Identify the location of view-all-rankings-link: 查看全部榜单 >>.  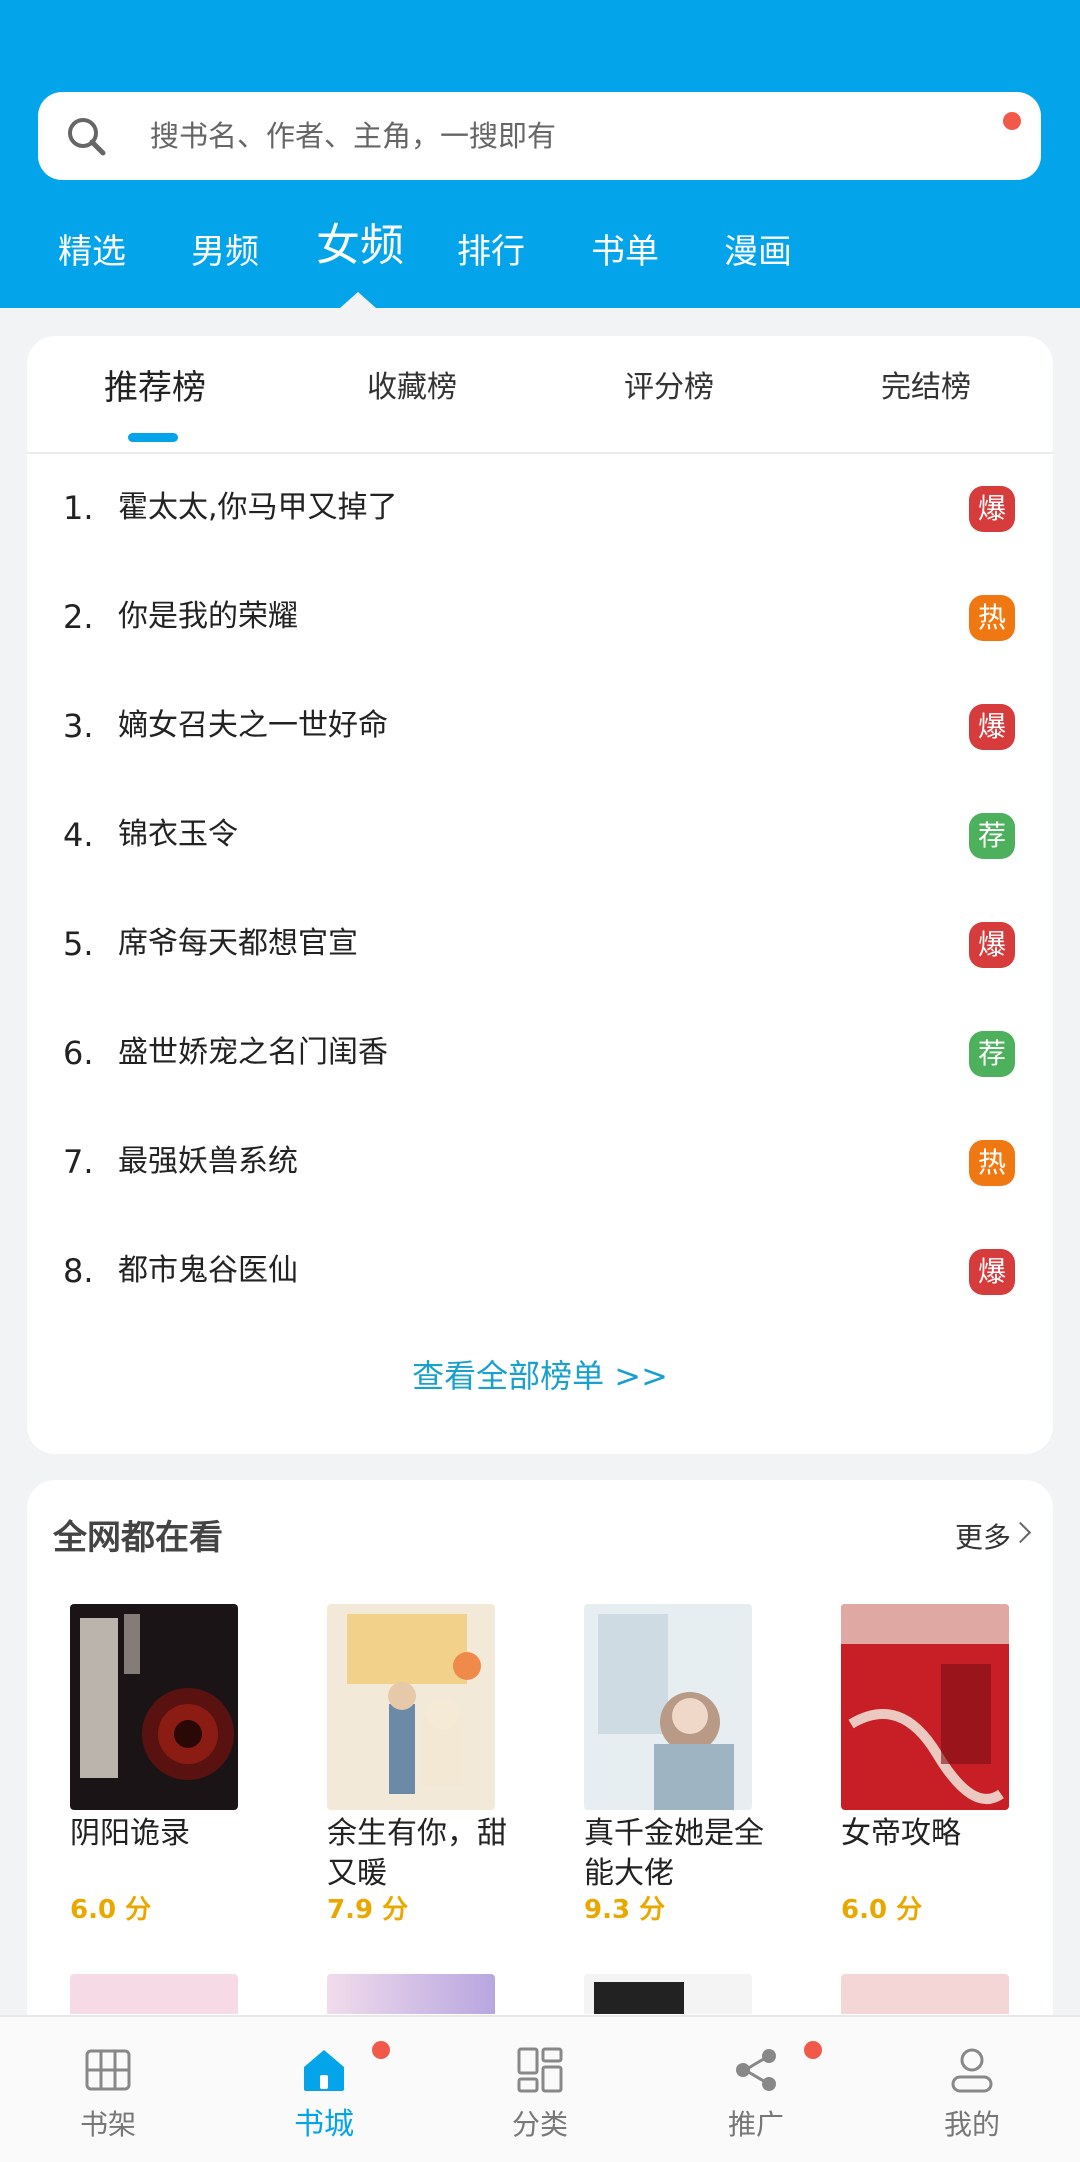
(540, 1376).